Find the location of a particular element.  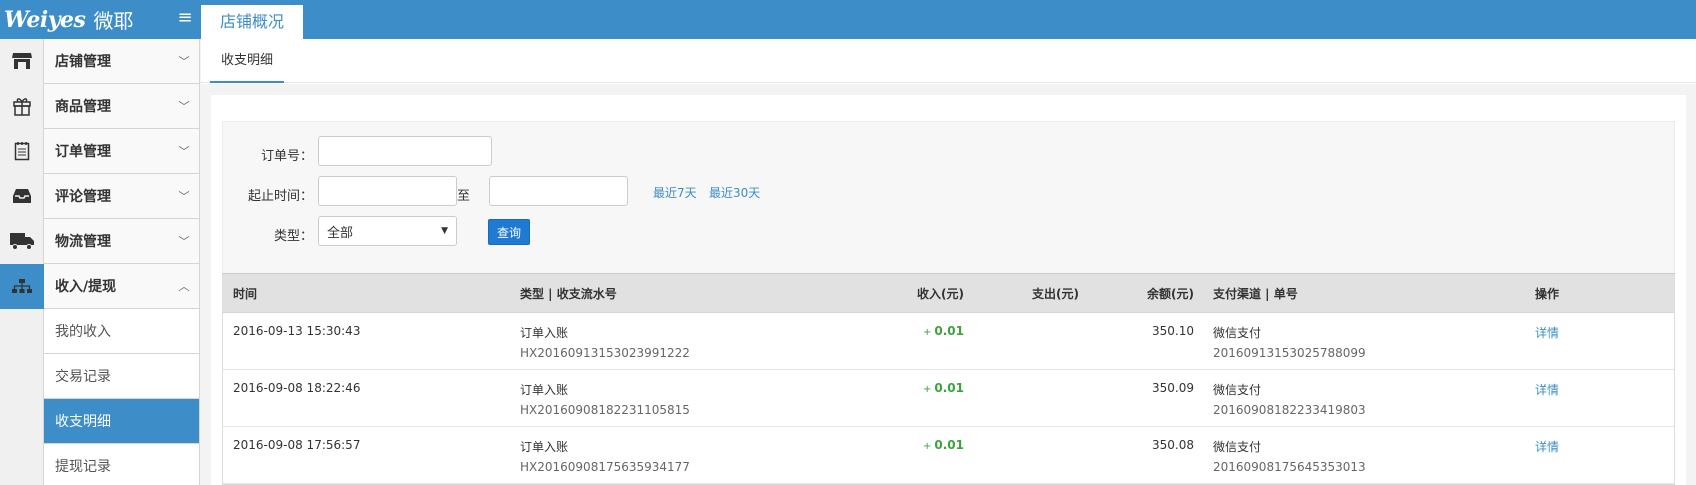

row-channel: 微信支付 20160913153025788099 is located at coordinates (1364, 342).